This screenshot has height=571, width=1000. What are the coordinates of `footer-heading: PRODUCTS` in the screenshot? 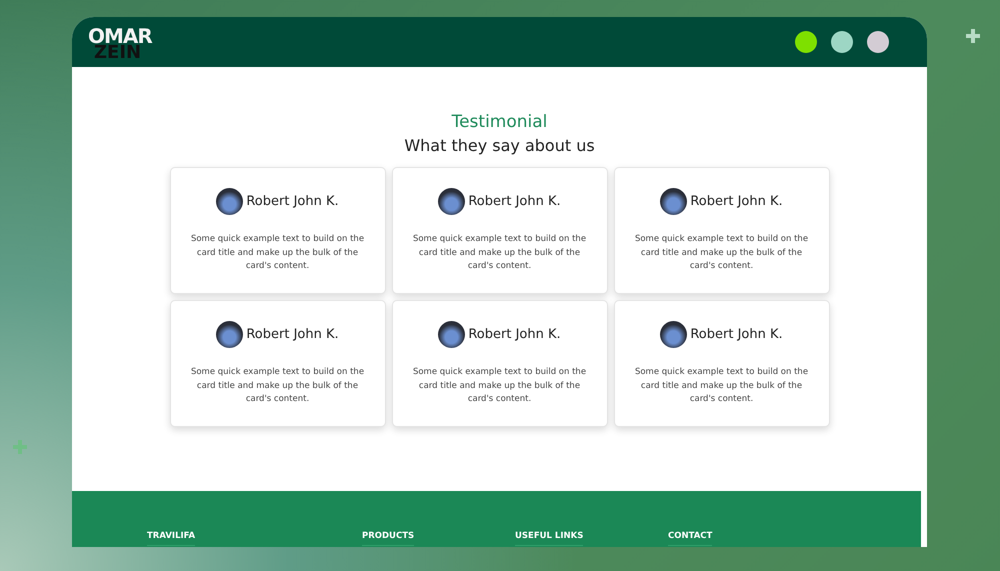 It's located at (388, 538).